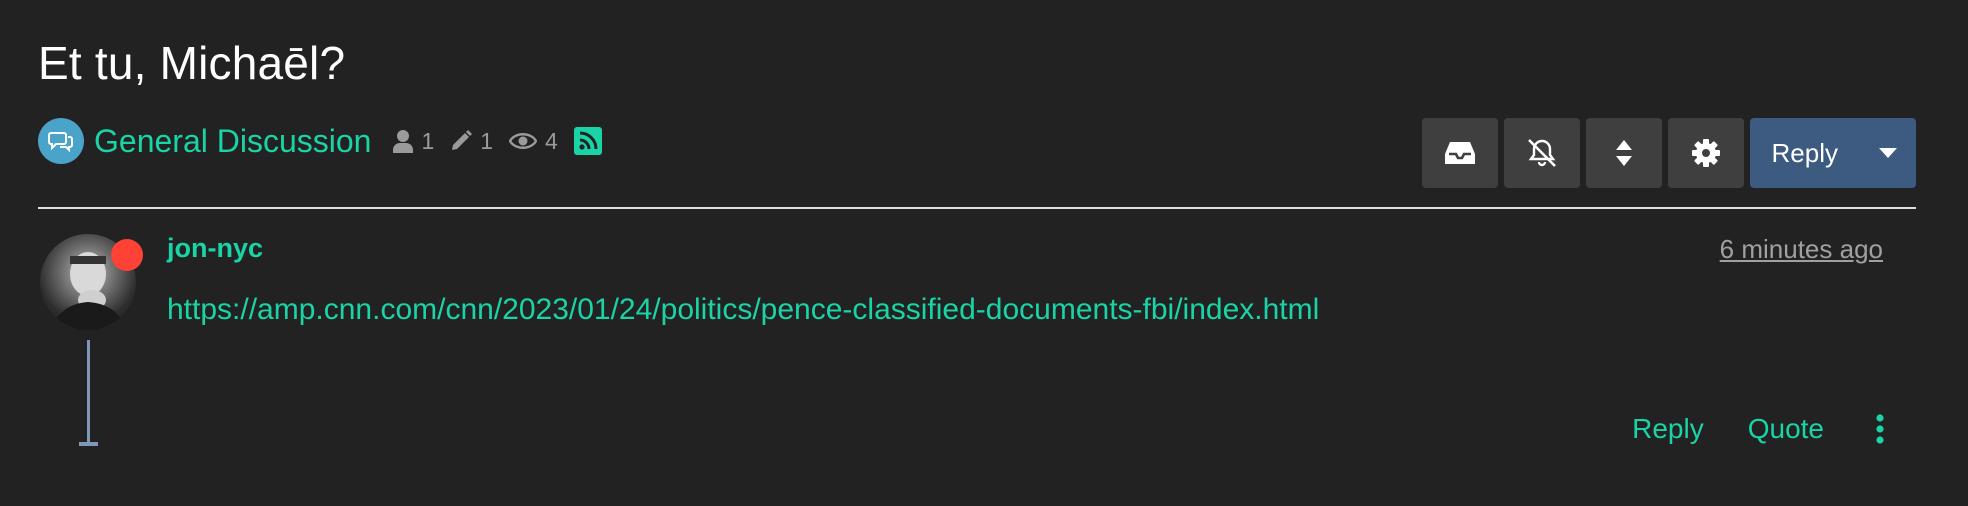  I want to click on author-avatar, so click(91, 283).